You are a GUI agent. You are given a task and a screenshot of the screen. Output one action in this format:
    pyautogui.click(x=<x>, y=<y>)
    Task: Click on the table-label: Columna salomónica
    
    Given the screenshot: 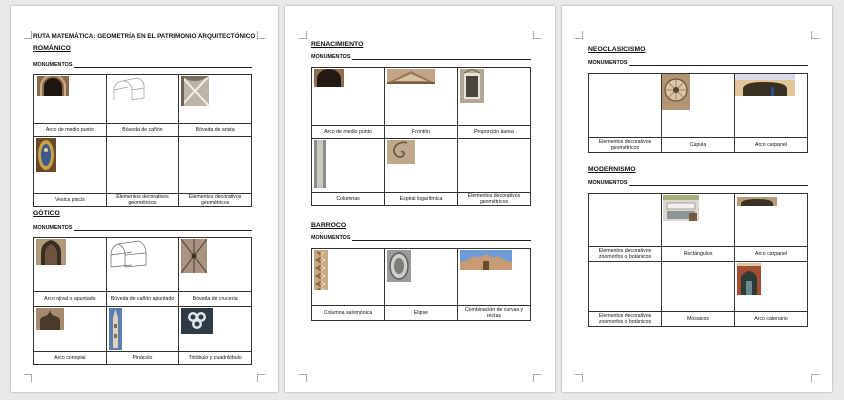 What is the action you would take?
    pyautogui.click(x=348, y=313)
    